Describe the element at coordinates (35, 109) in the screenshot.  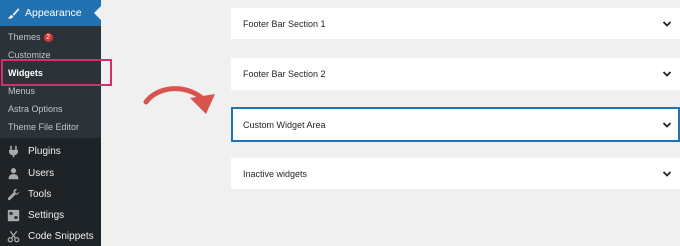
I see `submenu-astra-options: Astra Options` at that location.